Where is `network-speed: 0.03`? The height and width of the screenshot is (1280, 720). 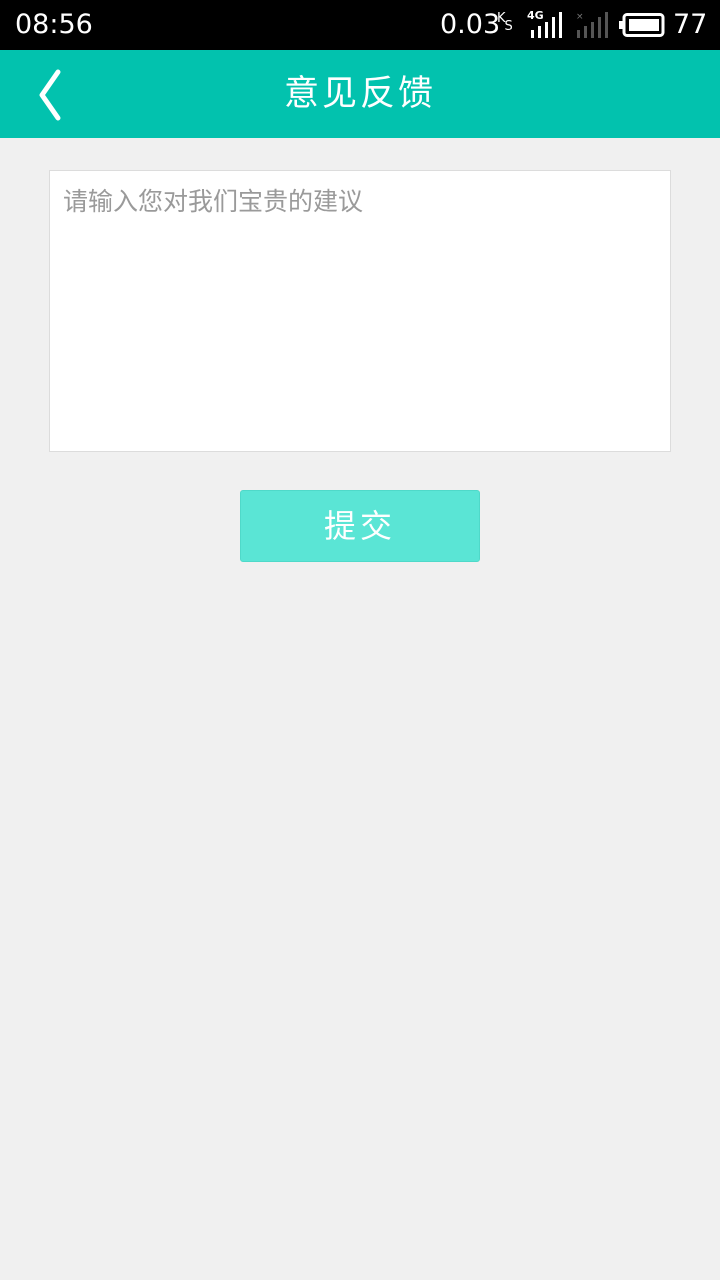
network-speed: 0.03 is located at coordinates (470, 24).